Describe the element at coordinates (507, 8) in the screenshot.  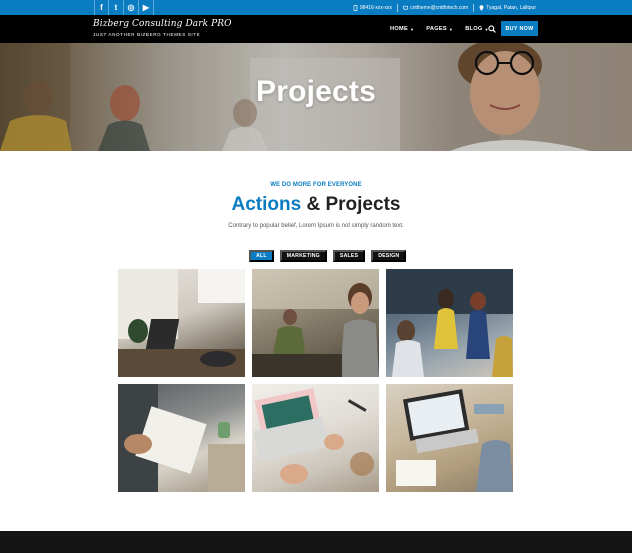
I see `address-item: Tyagal, Patan, Lalitpur` at that location.